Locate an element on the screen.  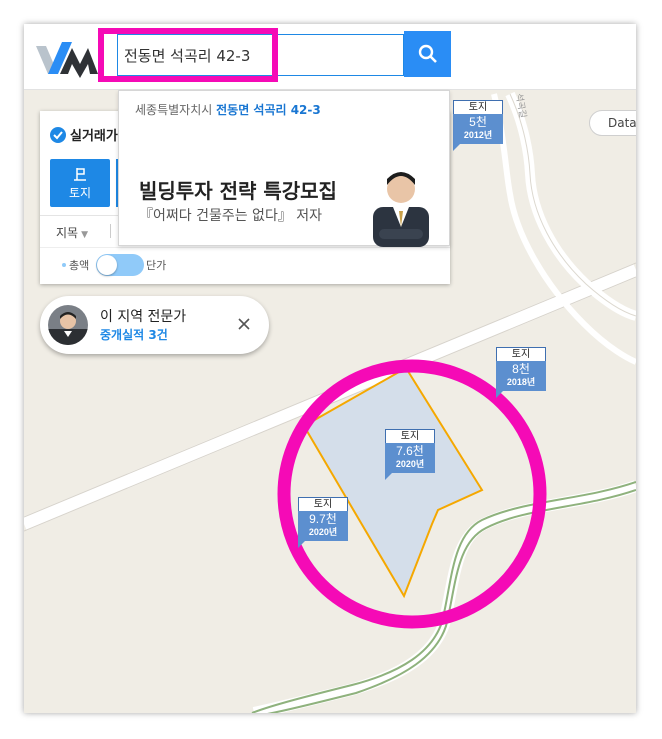
price-marker: 토지 5천 2012년 is located at coordinates (478, 125).